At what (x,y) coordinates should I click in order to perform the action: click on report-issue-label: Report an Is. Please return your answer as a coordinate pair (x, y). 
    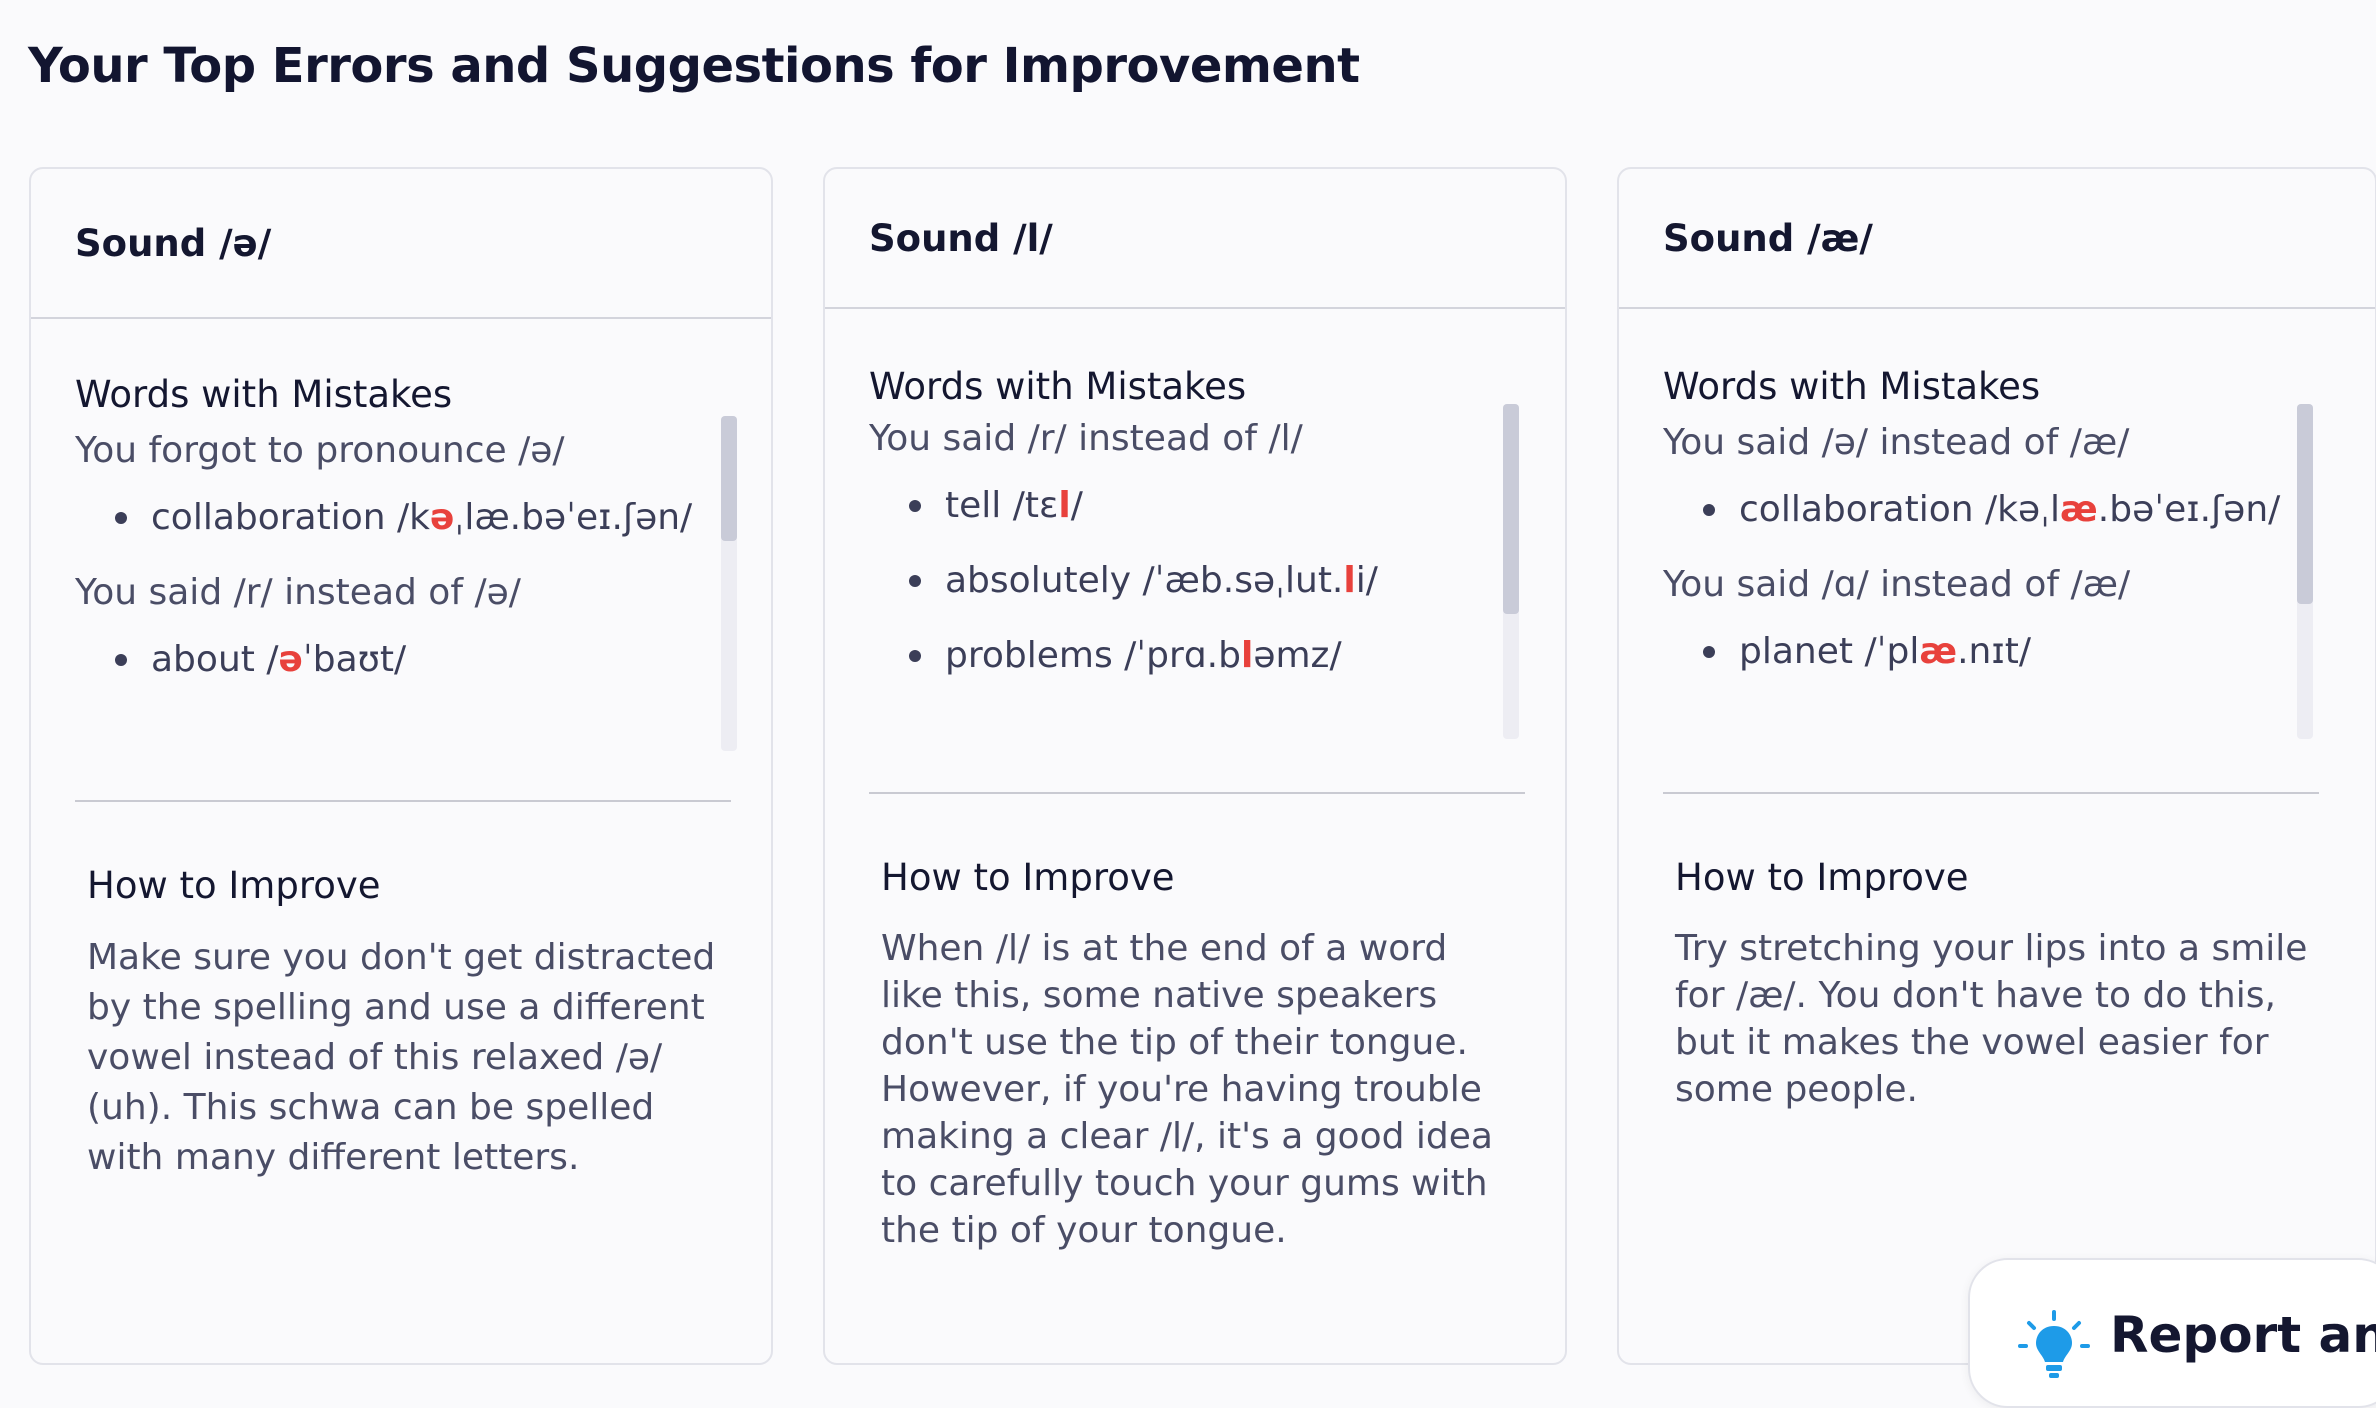
    Looking at the image, I should click on (2243, 1335).